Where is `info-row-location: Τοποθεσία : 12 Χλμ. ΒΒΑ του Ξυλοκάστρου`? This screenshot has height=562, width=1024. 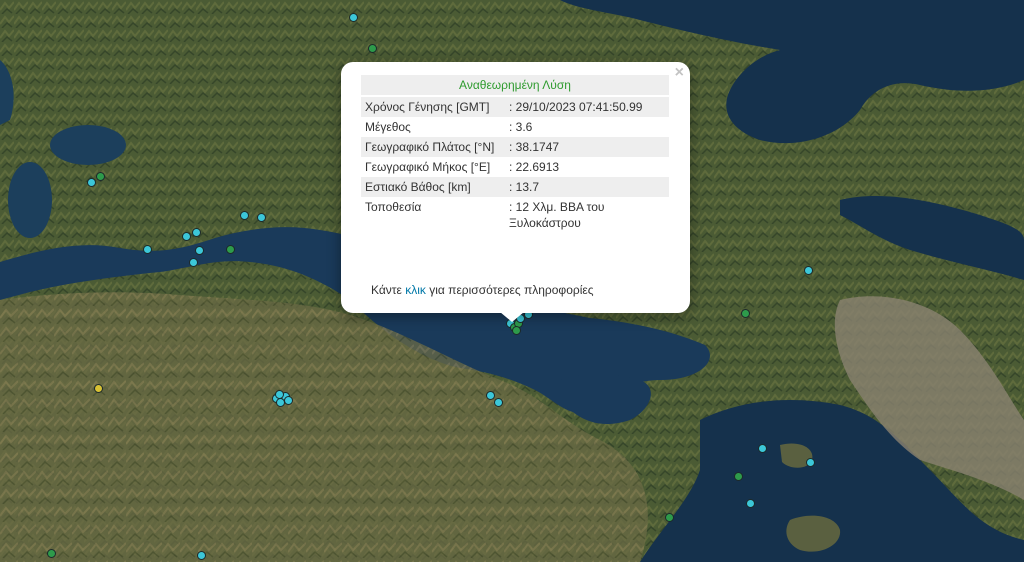
info-row-location: Τοποθεσία : 12 Χλμ. ΒΒΑ του Ξυλοκάστρου is located at coordinates (515, 215).